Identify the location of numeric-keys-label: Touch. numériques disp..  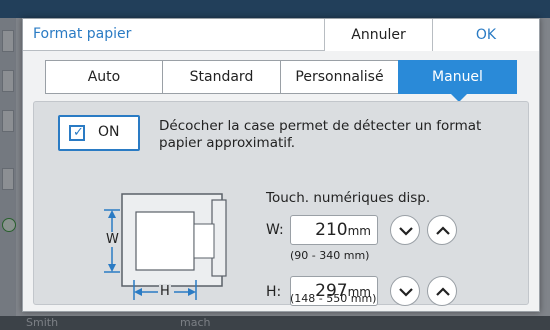
(348, 198).